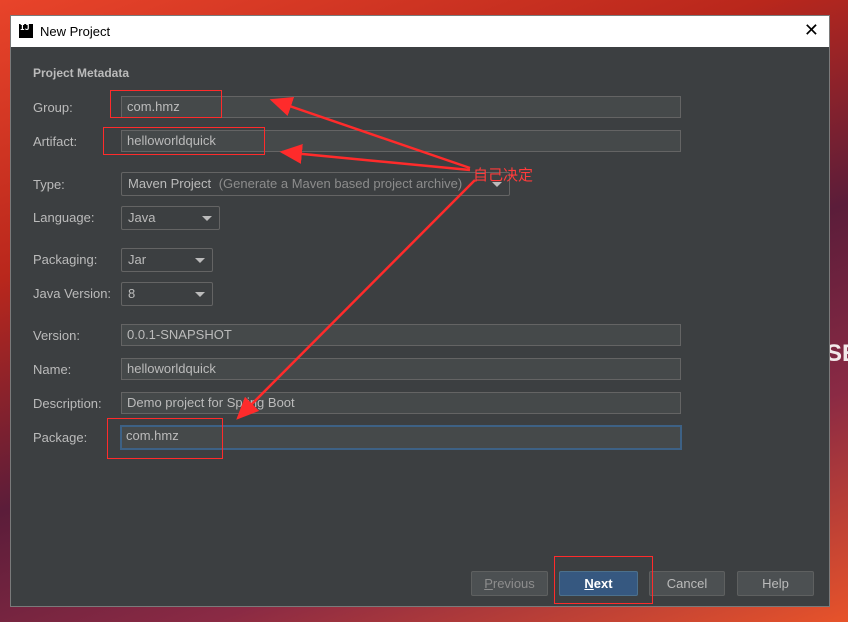 Image resolution: width=848 pixels, height=622 pixels. Describe the element at coordinates (488, 583) in the screenshot. I see `previous-mnemonic: P` at that location.